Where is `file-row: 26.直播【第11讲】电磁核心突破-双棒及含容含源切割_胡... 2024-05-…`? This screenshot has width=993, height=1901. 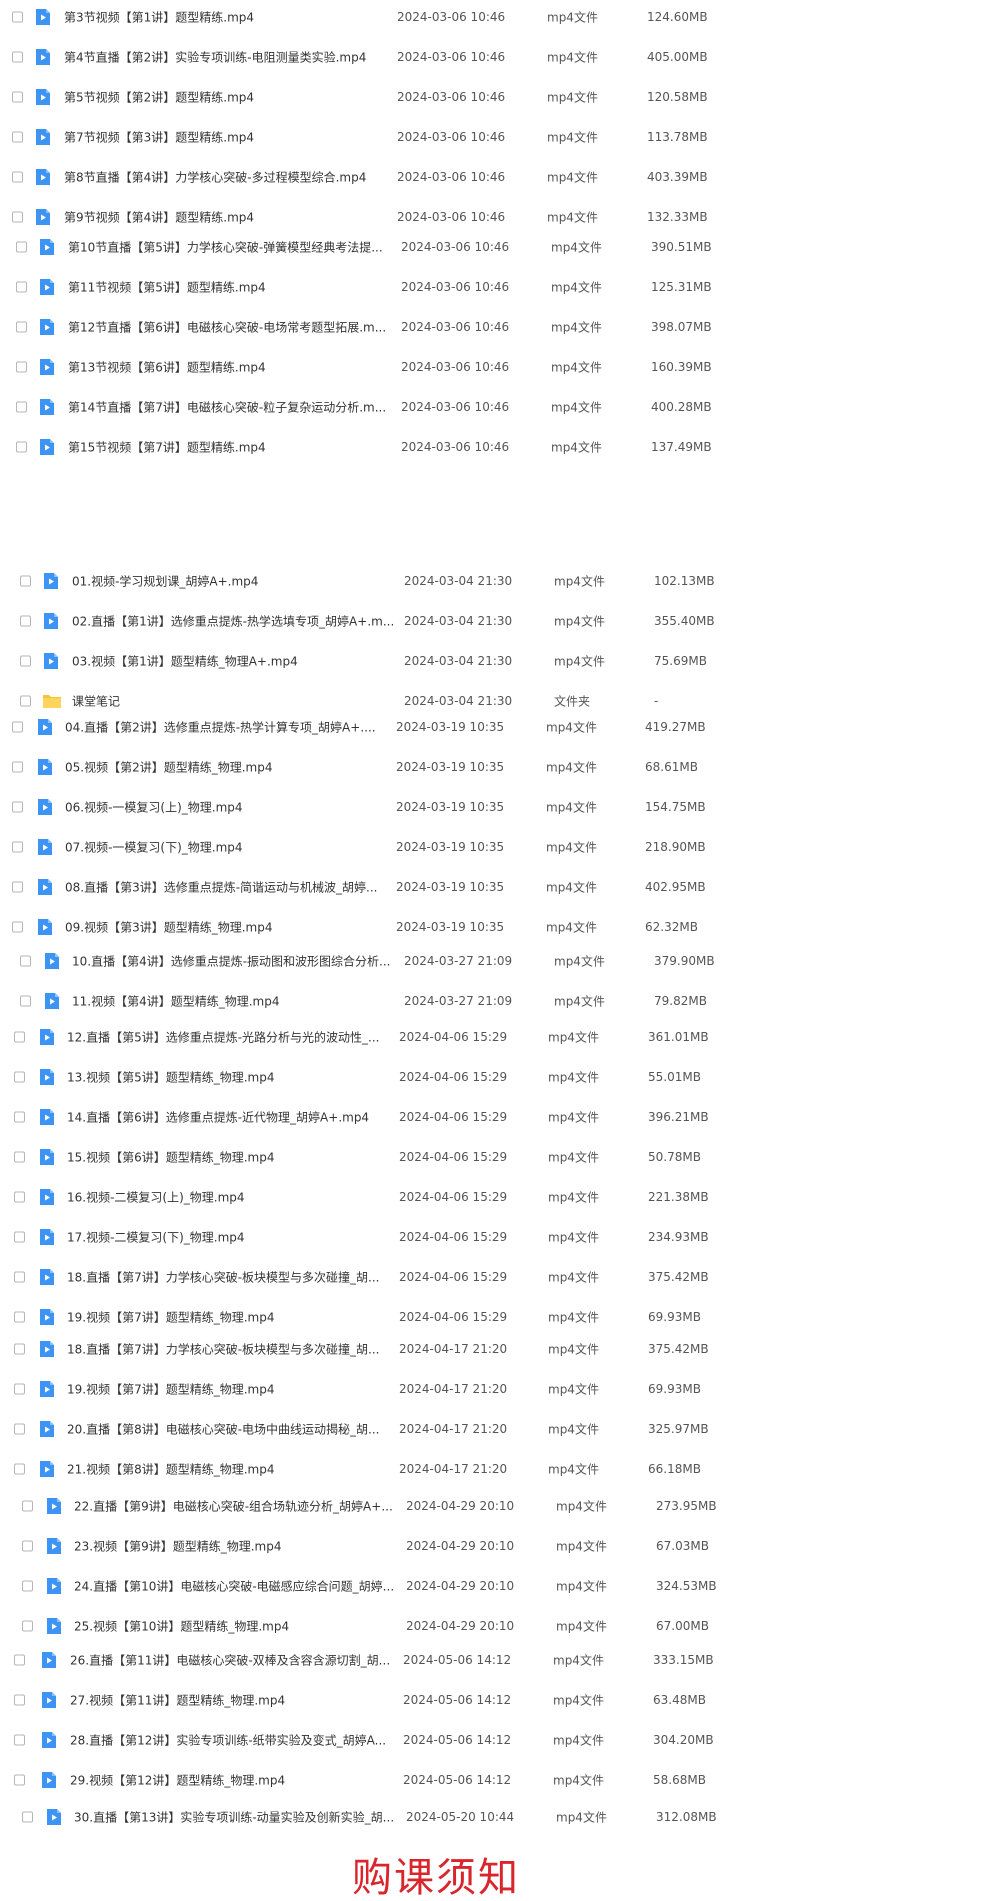
file-row: 26.直播【第11讲】电磁核心突破-双棒及含容含源切割_胡... 2024-05-… is located at coordinates (496, 1660).